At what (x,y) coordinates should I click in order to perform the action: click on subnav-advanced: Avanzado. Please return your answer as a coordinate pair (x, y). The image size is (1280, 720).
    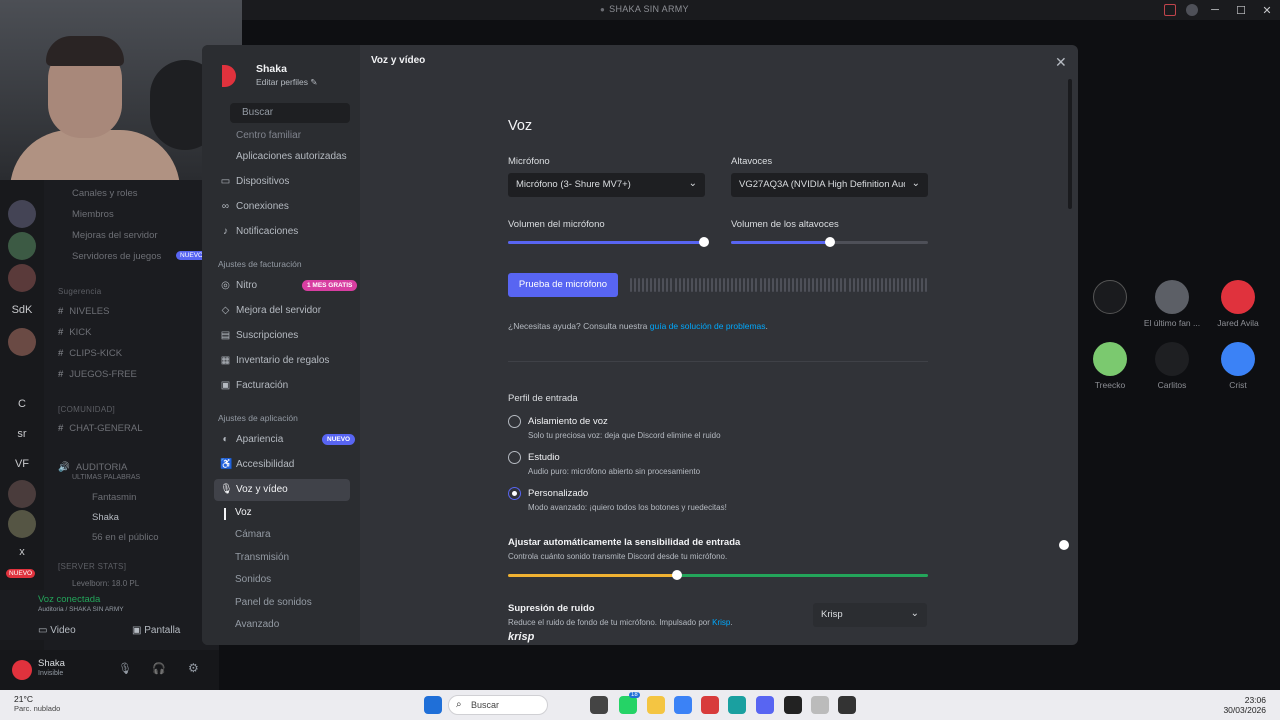
    Looking at the image, I should click on (257, 624).